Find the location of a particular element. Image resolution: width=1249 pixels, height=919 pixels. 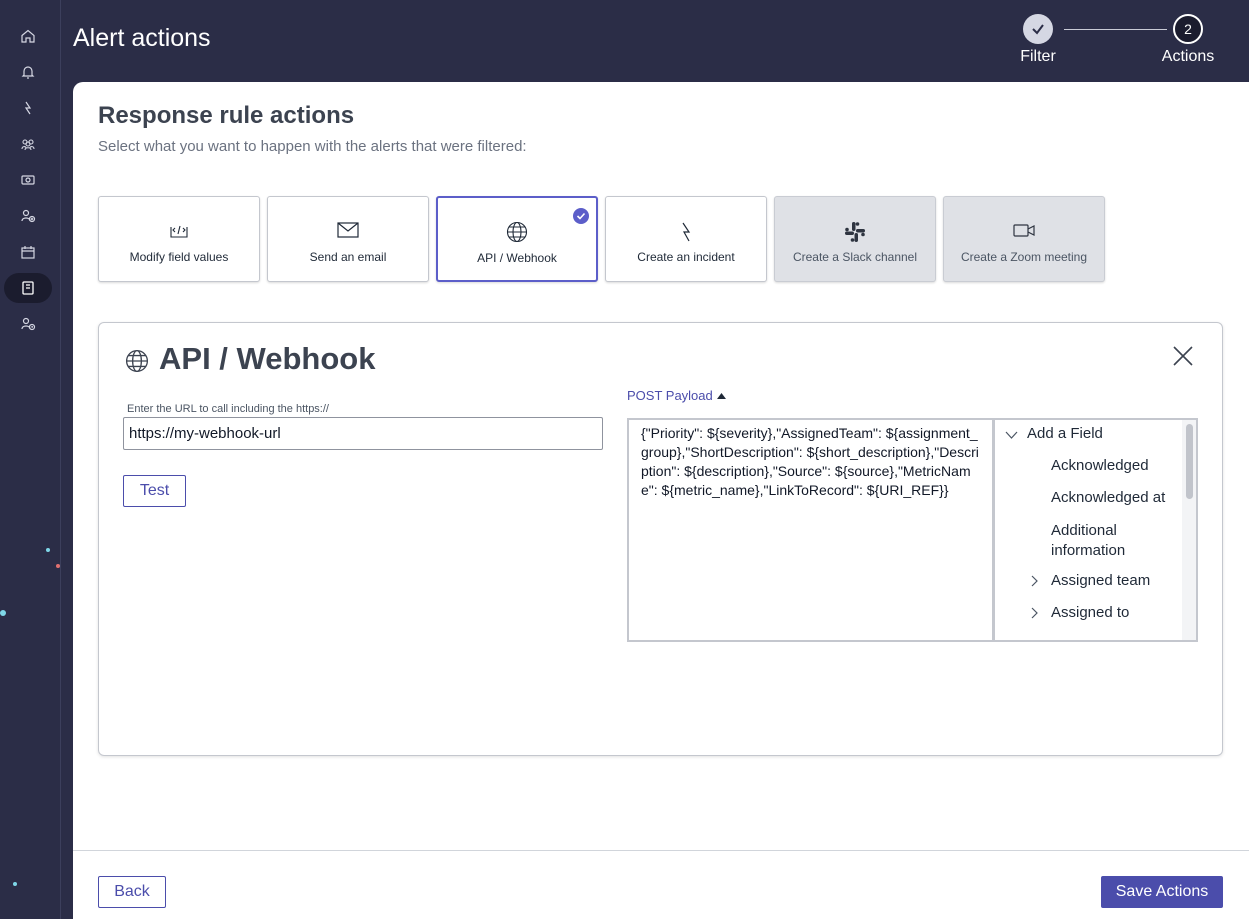

video-icon is located at coordinates (1024, 230).